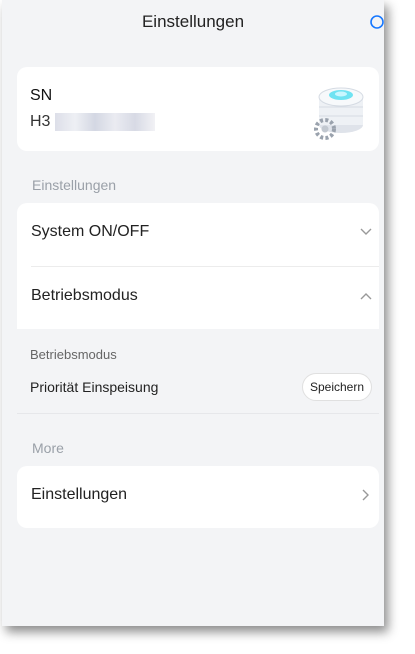 The height and width of the screenshot is (654, 415). Describe the element at coordinates (74, 185) in the screenshot. I see `section-label-settings: Einstellungen` at that location.